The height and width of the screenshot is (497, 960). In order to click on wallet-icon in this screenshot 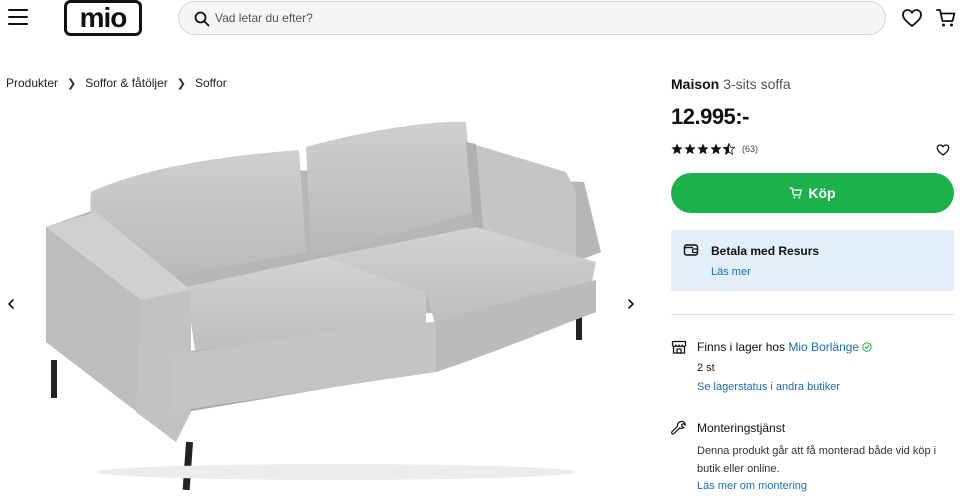, I will do `click(691, 250)`.